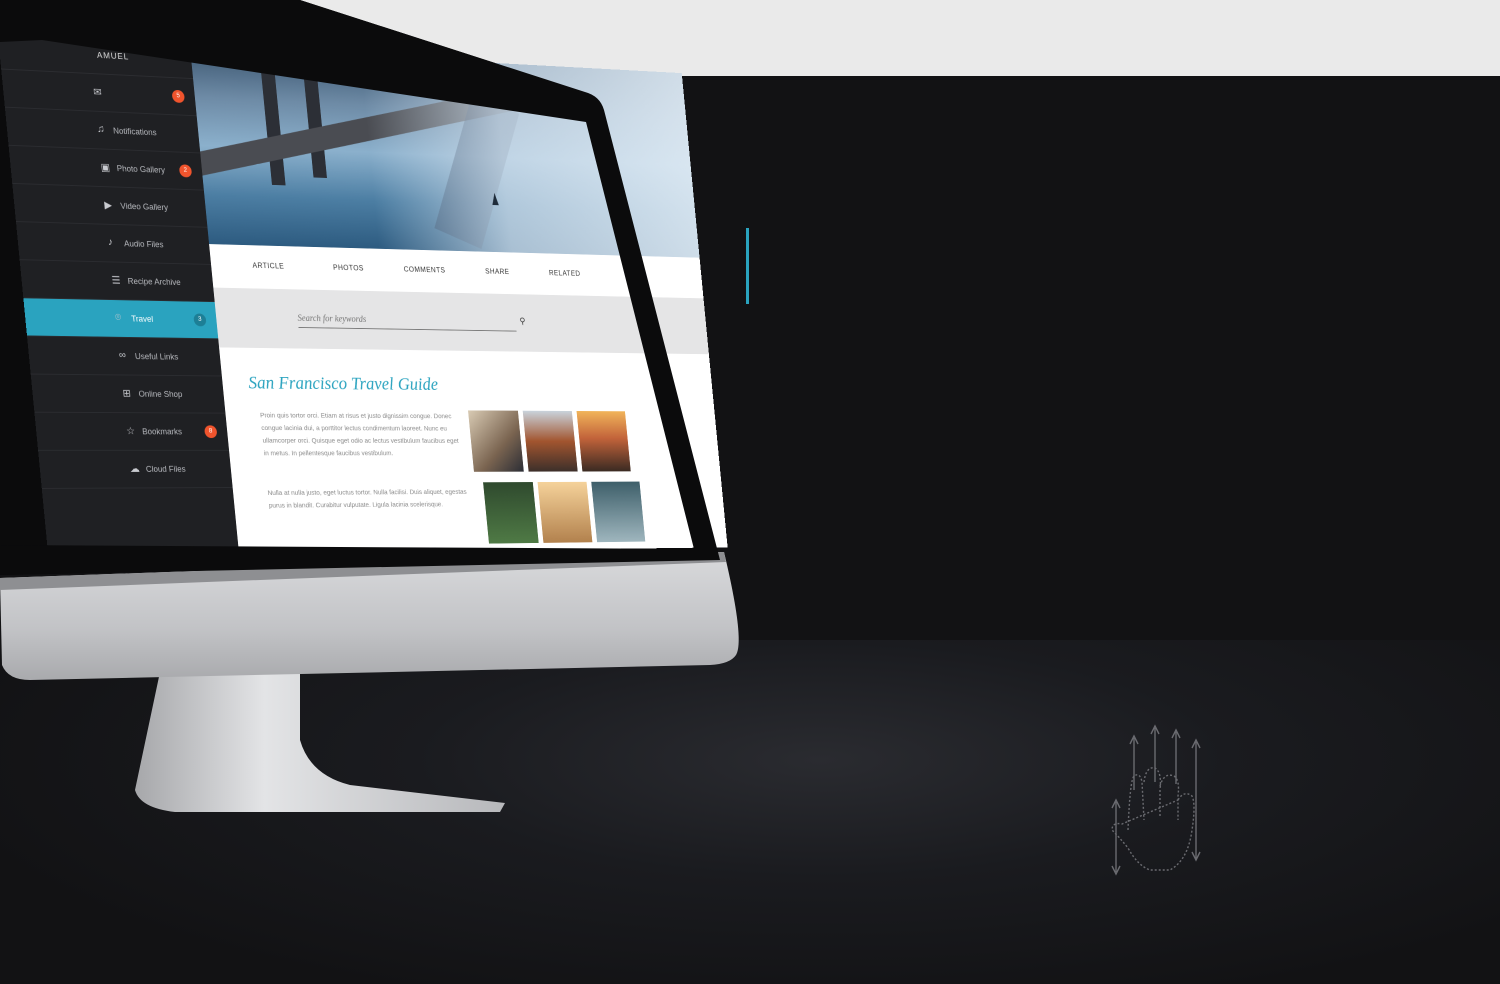 This screenshot has height=984, width=1500. I want to click on sidebar-item-label: Photo Gallery, so click(141, 169).